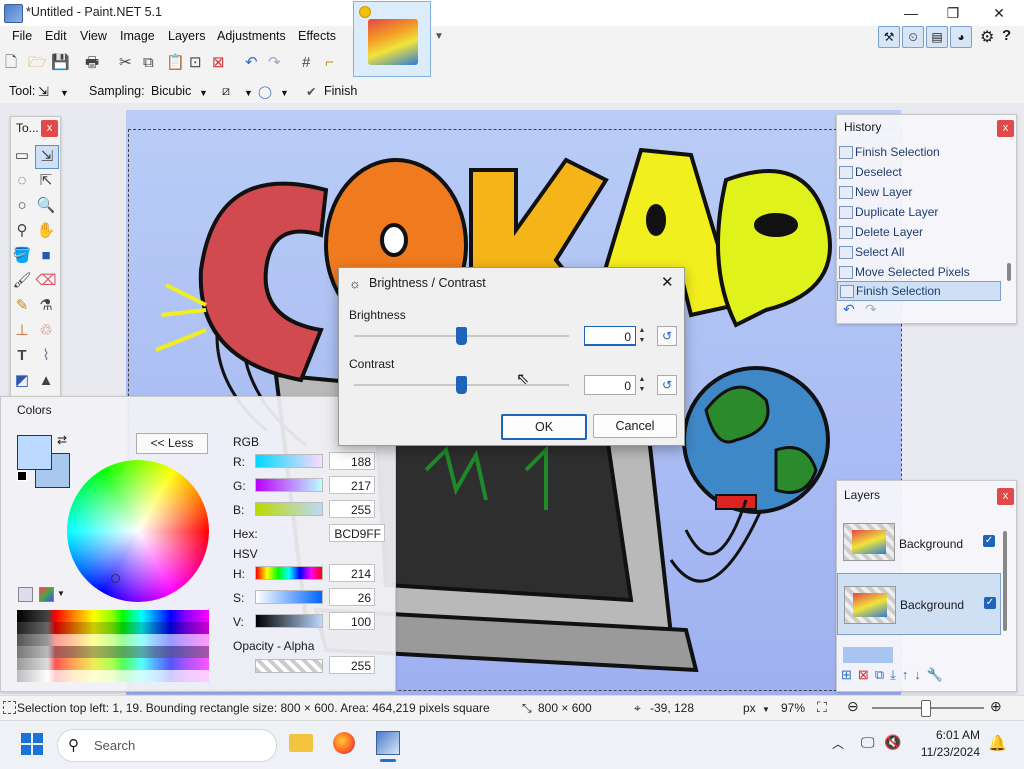 This screenshot has width=1024, height=769. I want to click on brightness-slider-thumb, so click(461, 336).